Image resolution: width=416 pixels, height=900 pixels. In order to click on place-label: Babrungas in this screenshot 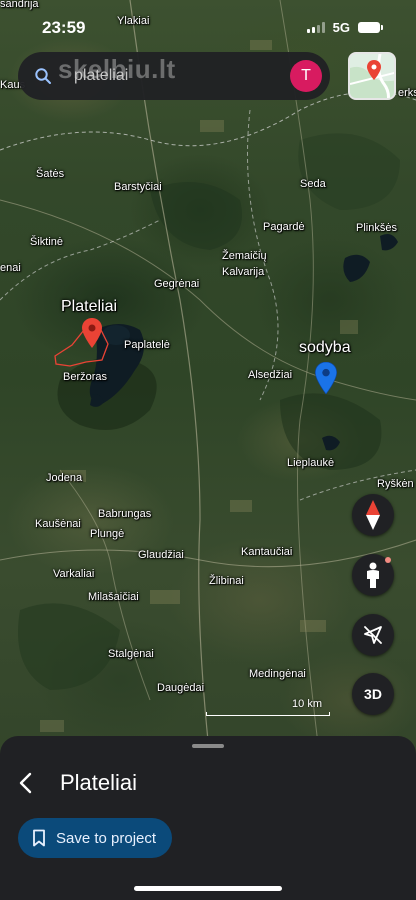, I will do `click(125, 514)`.